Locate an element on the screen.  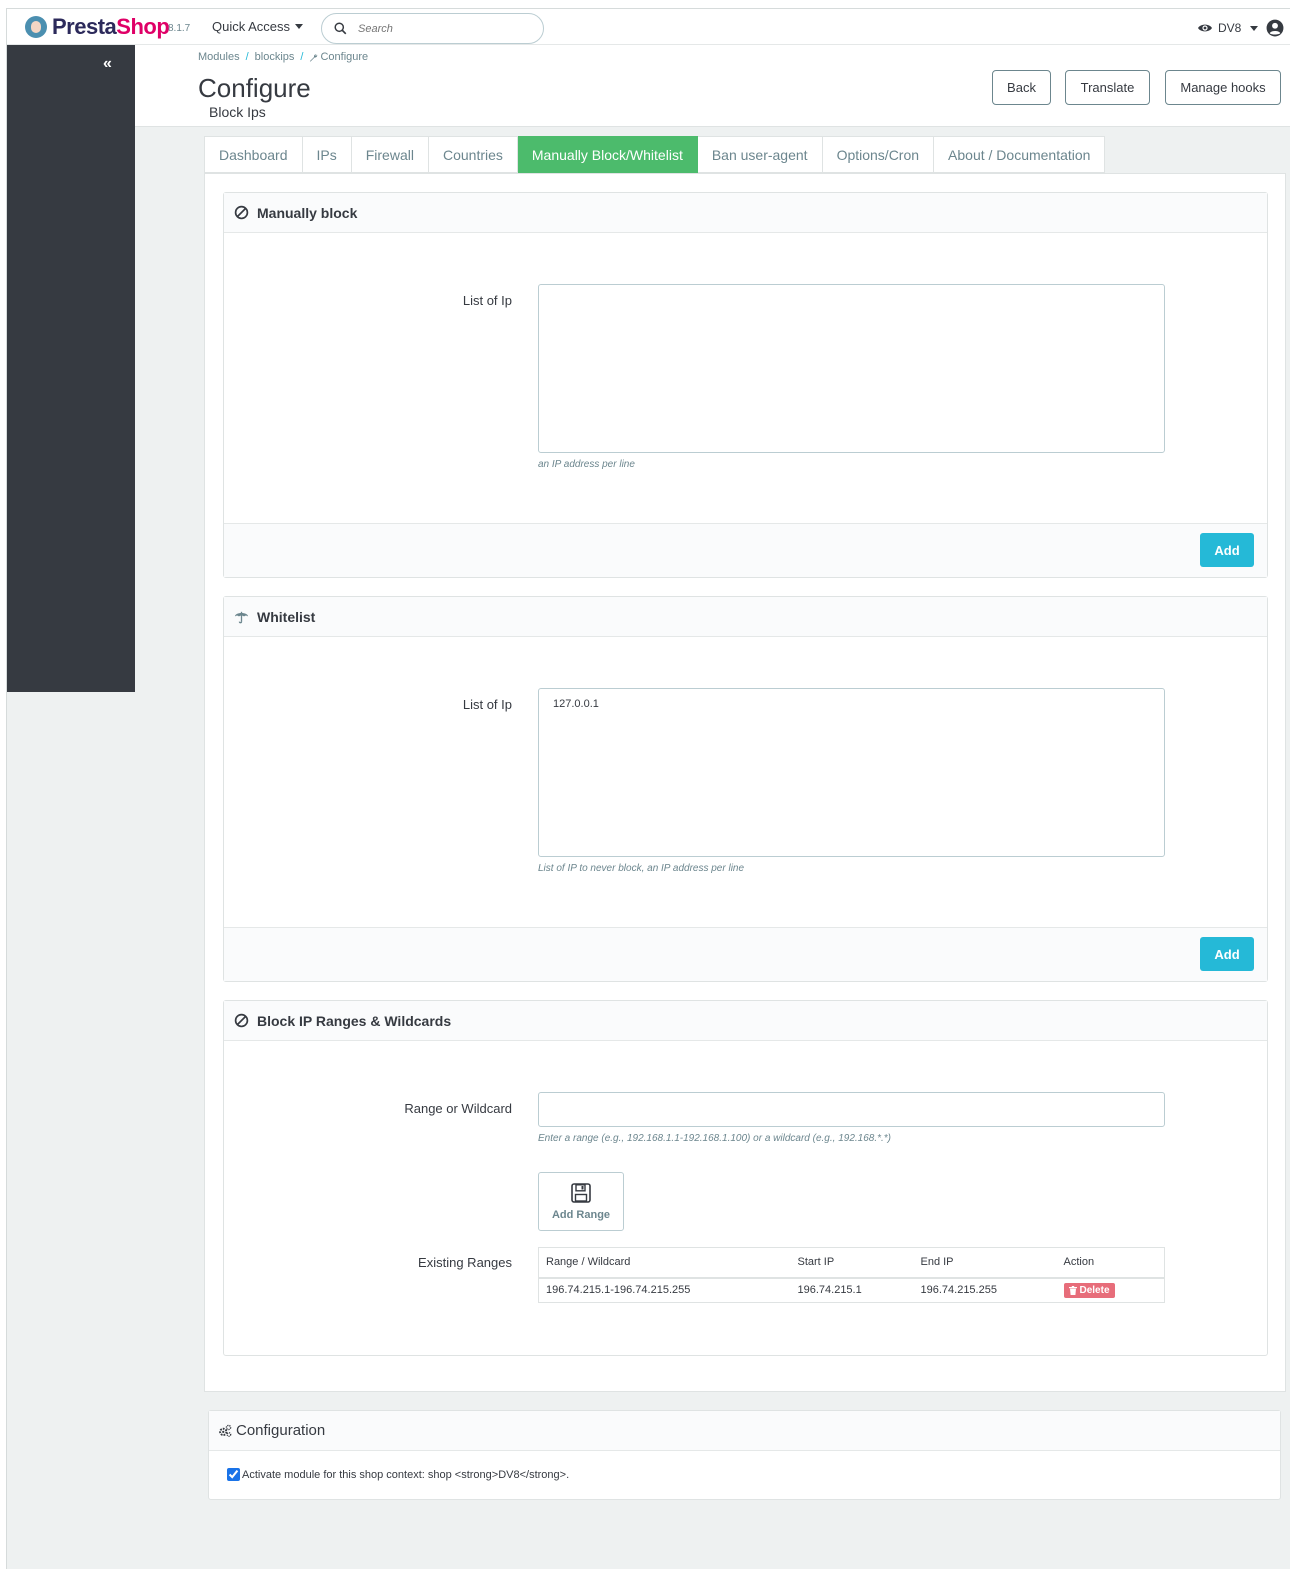
add-whitelist-button: Add is located at coordinates (1227, 954).